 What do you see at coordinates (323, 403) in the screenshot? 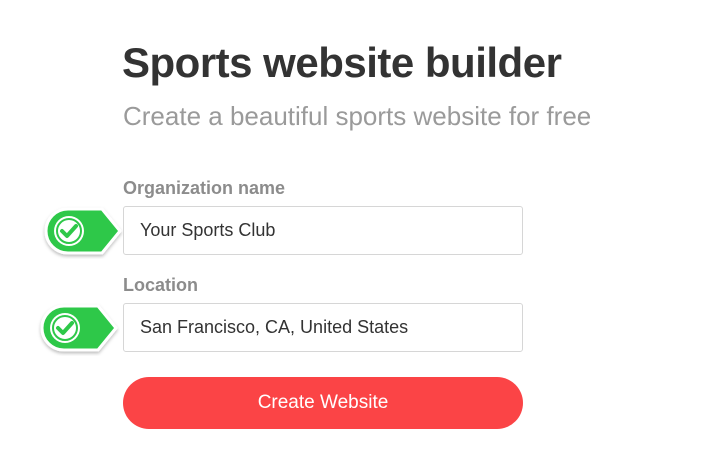
I see `create-website-button: Create Website` at bounding box center [323, 403].